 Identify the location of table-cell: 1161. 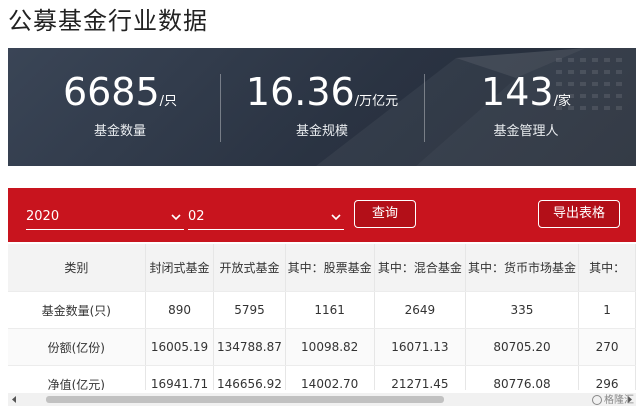
(330, 310).